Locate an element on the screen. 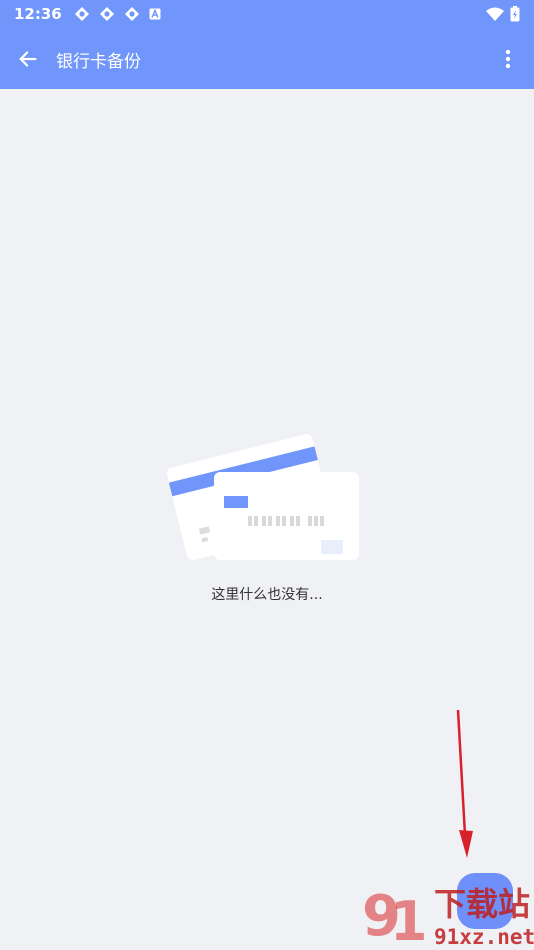  page-title: 银行卡备份 is located at coordinates (98, 61).